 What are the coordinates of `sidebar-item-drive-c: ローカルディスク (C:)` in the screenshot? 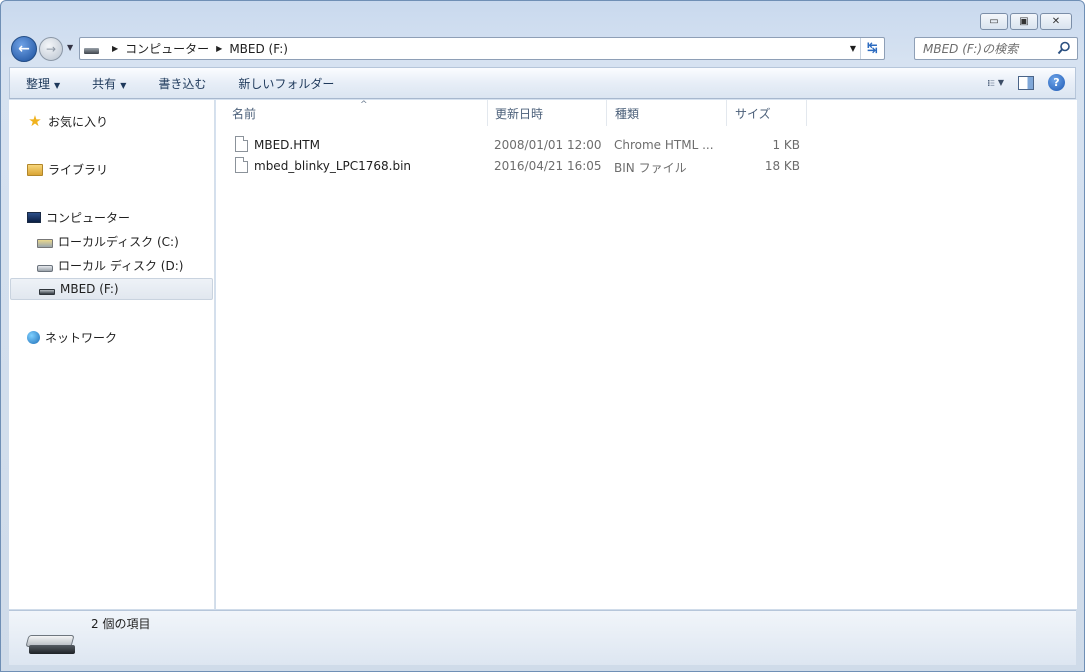 It's located at (108, 241).